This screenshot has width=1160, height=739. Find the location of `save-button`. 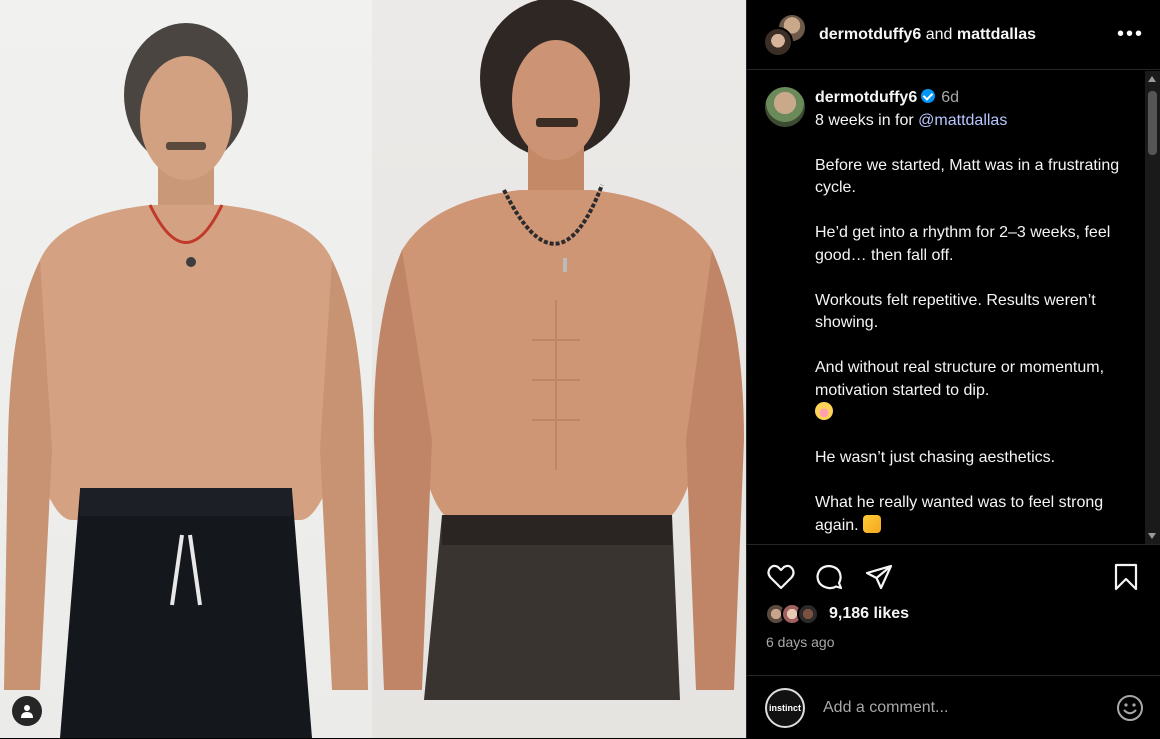

save-button is located at coordinates (1126, 577).